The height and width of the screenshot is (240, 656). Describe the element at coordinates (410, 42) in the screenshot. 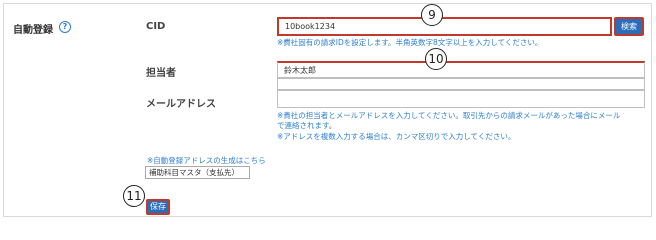

I see `cid-note: ※費社固有の請求IDを設定します。半角英数字8文字以上を入力してください。` at that location.